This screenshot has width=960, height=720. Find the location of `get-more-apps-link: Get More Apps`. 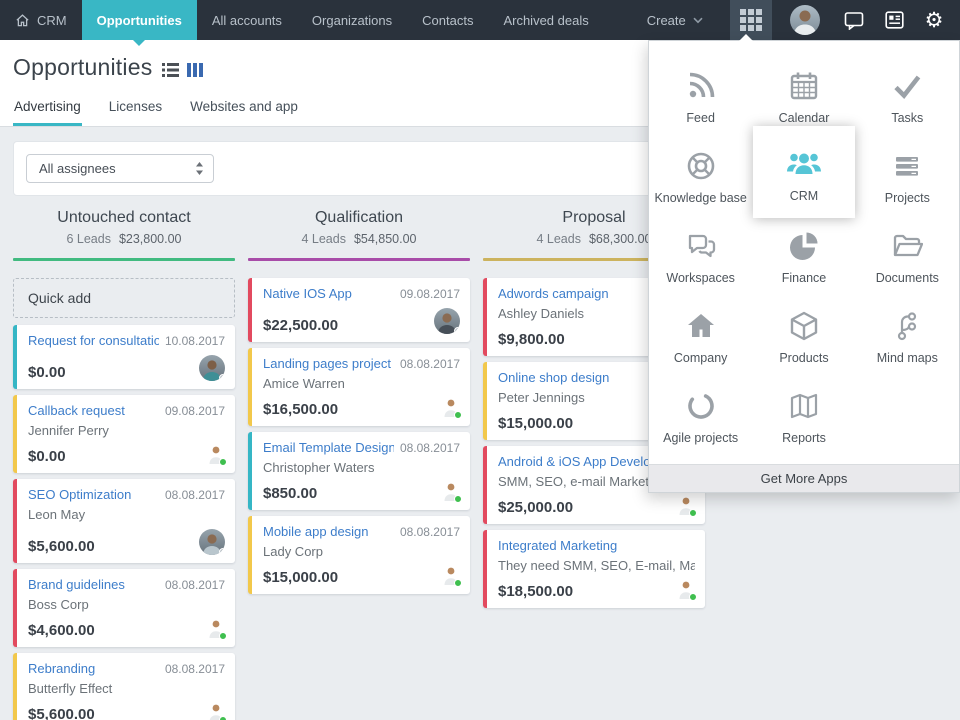

get-more-apps-link: Get More Apps is located at coordinates (804, 478).